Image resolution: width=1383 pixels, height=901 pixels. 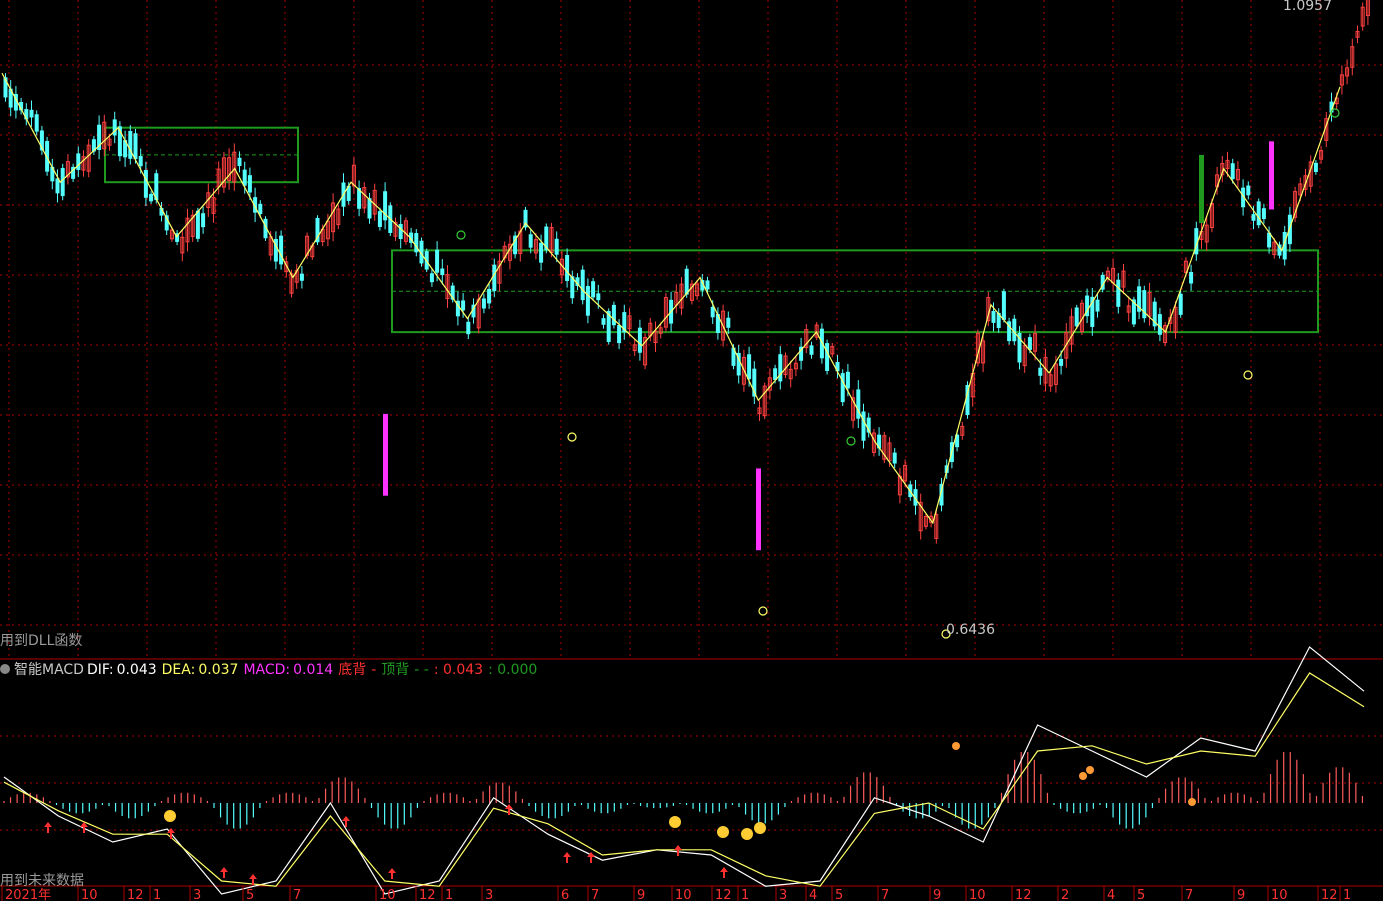 What do you see at coordinates (970, 630) in the screenshot?
I see `price-low-label: 0.6436` at bounding box center [970, 630].